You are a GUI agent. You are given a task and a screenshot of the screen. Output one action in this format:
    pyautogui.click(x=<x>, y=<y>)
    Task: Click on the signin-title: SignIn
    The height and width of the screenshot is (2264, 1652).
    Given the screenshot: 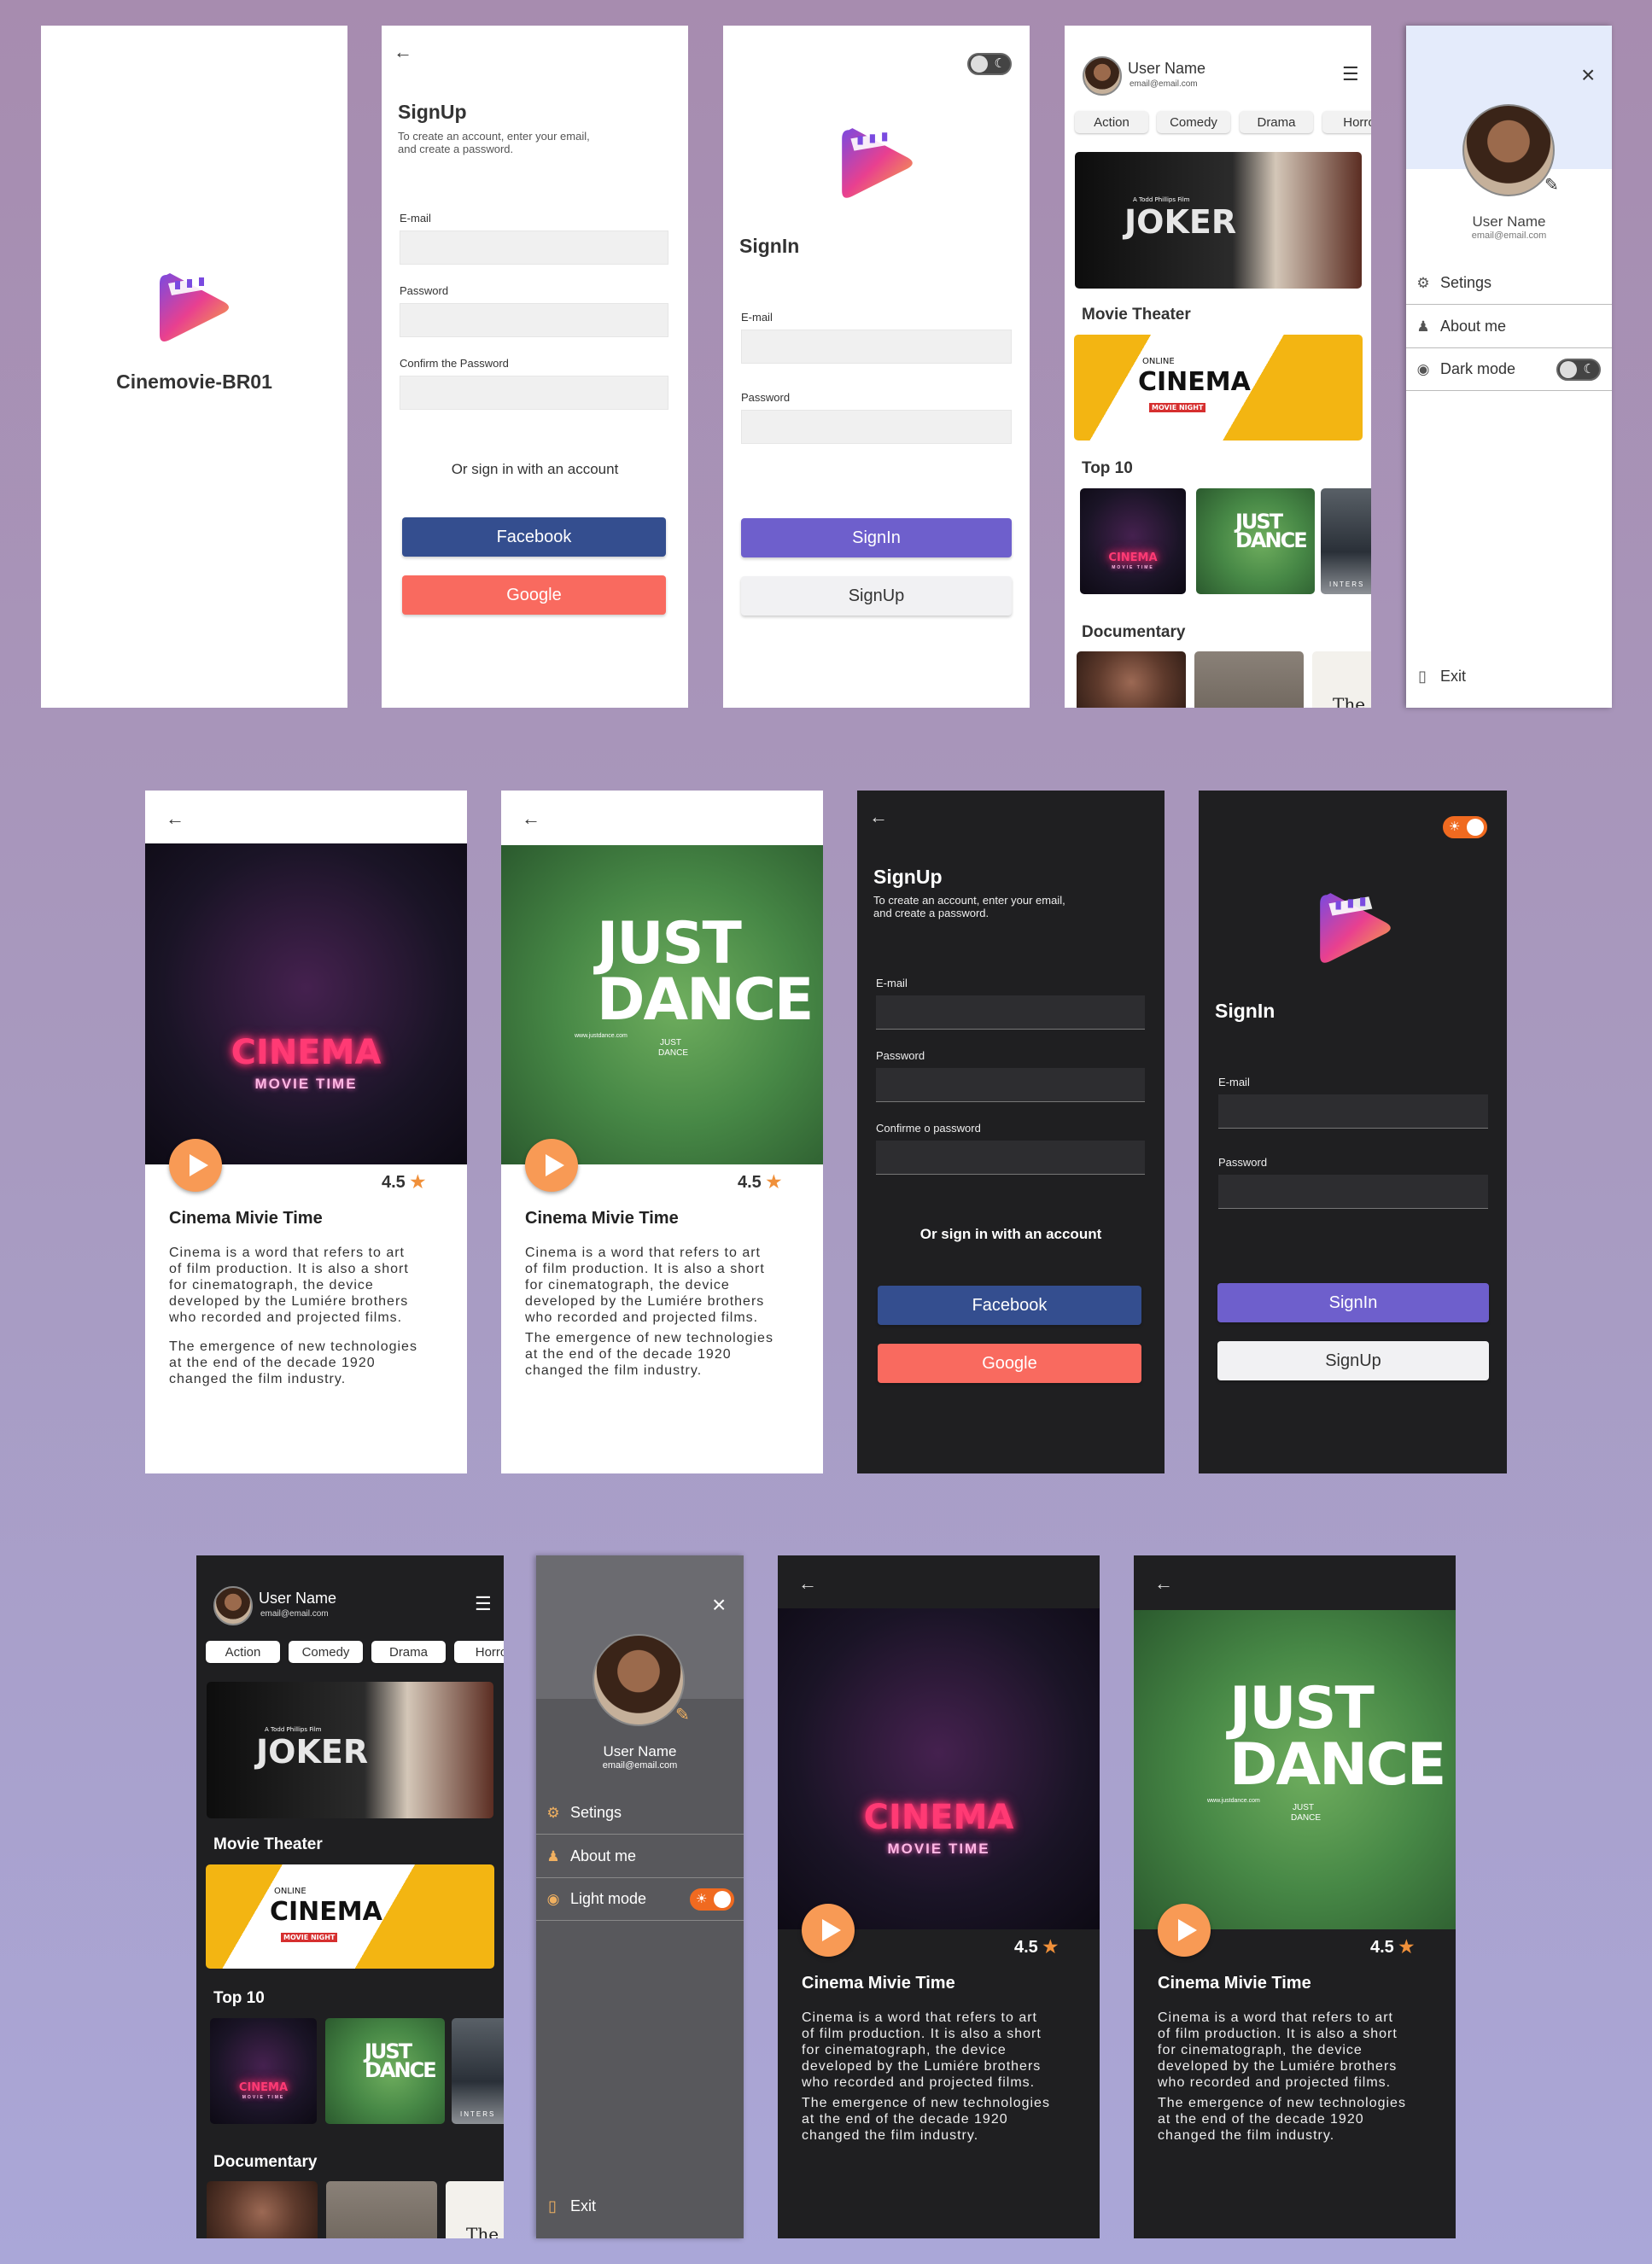 What is the action you would take?
    pyautogui.click(x=769, y=246)
    